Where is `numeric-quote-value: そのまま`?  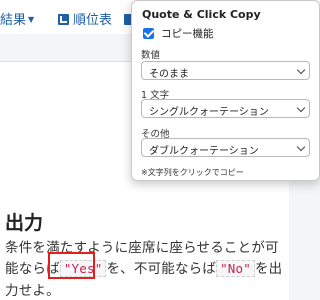 numeric-quote-value: そのまま is located at coordinates (169, 74).